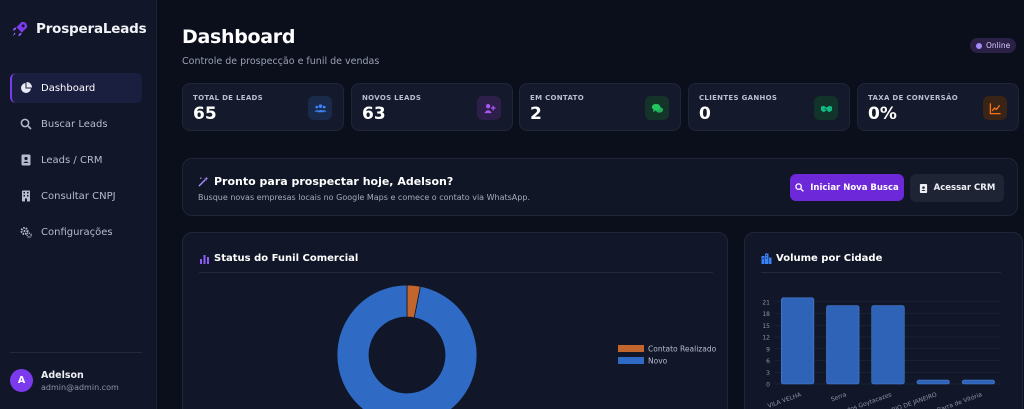  Describe the element at coordinates (738, 98) in the screenshot. I see `stat-label: CLIENTES GANHOS` at that location.